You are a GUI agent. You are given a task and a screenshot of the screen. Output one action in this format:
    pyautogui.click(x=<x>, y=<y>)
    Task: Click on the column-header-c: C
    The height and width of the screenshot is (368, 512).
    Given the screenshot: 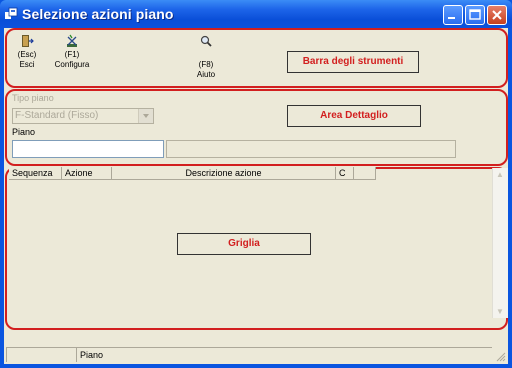 What is the action you would take?
    pyautogui.click(x=345, y=173)
    